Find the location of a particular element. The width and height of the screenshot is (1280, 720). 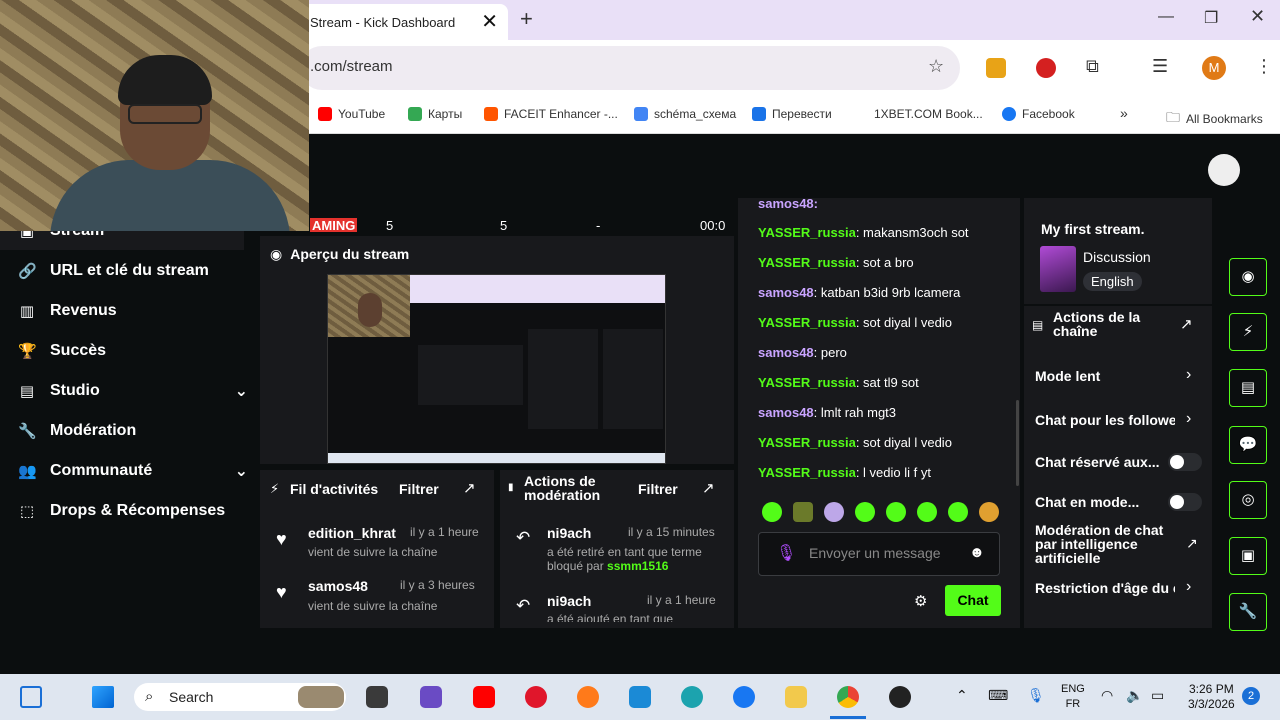

youtube-app-icon is located at coordinates (484, 697).